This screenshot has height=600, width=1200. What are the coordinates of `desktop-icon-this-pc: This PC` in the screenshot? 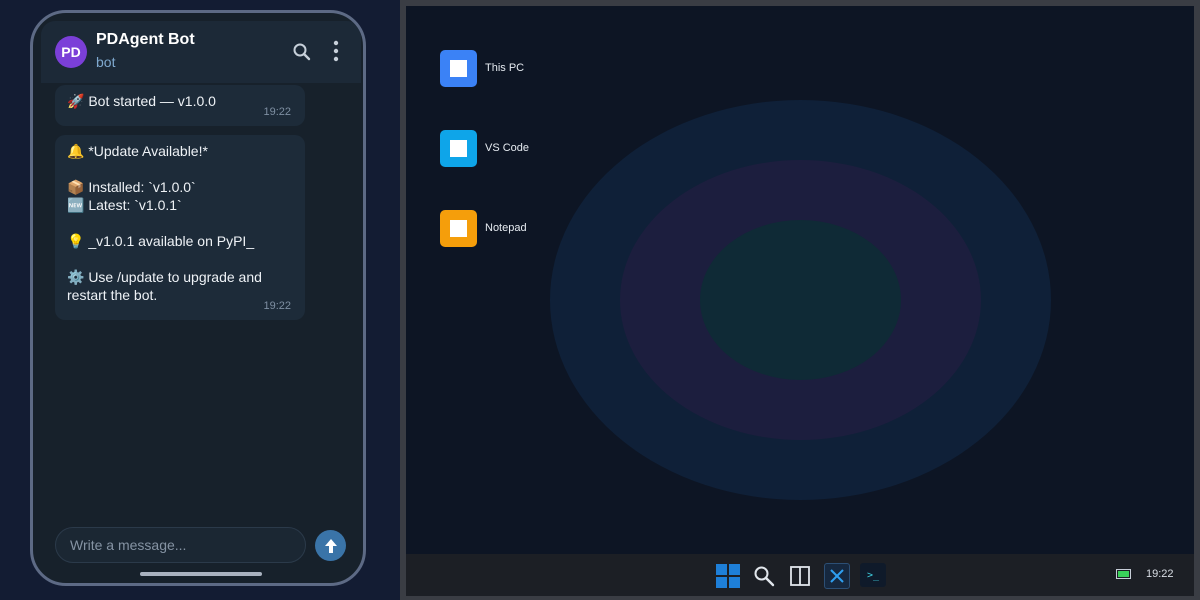 It's located at (515, 69).